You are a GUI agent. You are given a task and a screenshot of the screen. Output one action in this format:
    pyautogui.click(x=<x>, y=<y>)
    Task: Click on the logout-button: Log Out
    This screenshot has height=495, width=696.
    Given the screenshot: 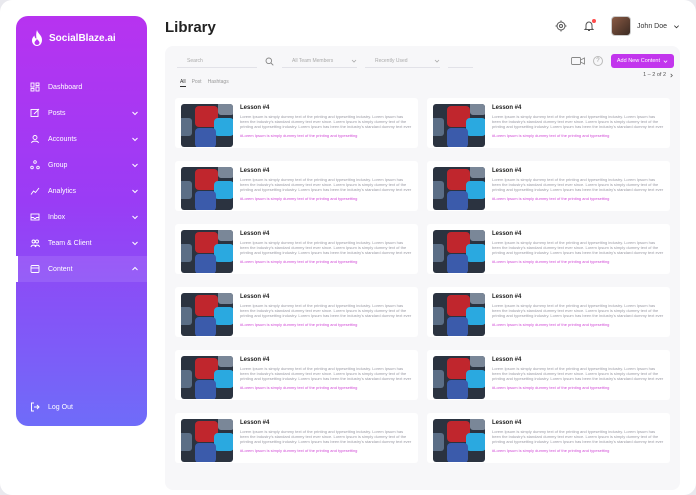 What is the action you would take?
    pyautogui.click(x=51, y=407)
    